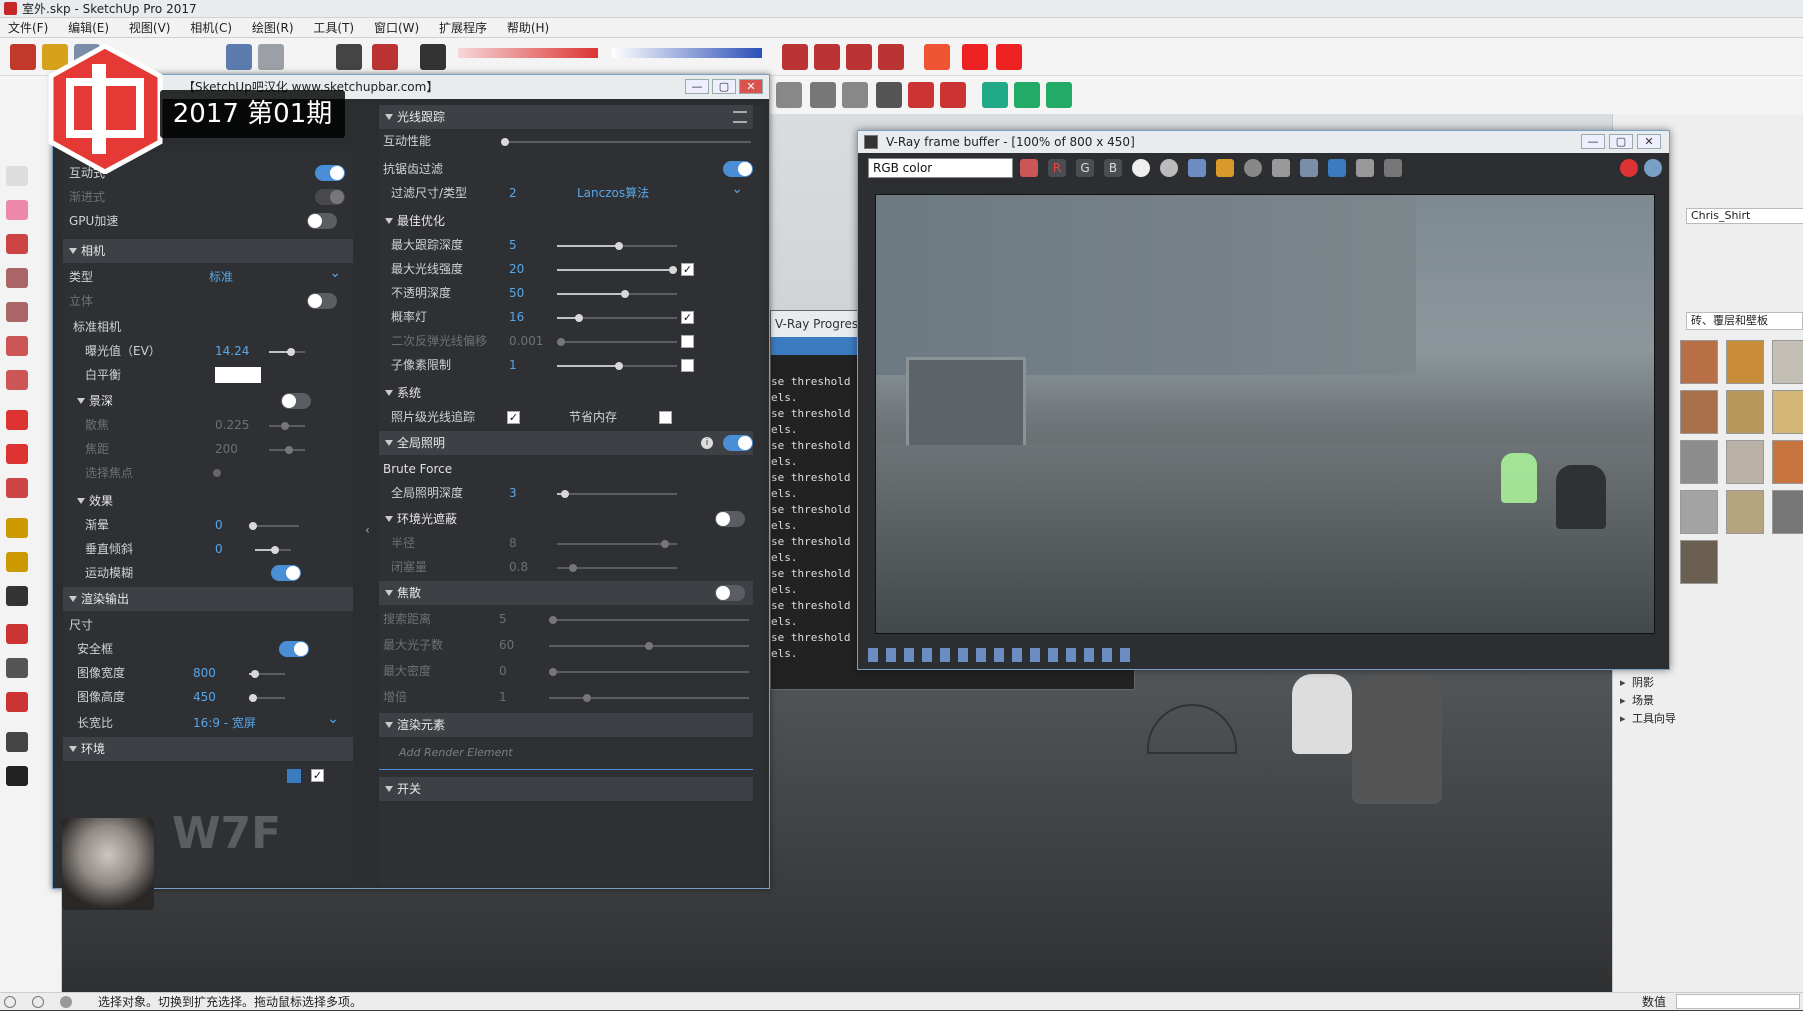  Describe the element at coordinates (267, 698) in the screenshot. I see `image-height-slider` at that location.